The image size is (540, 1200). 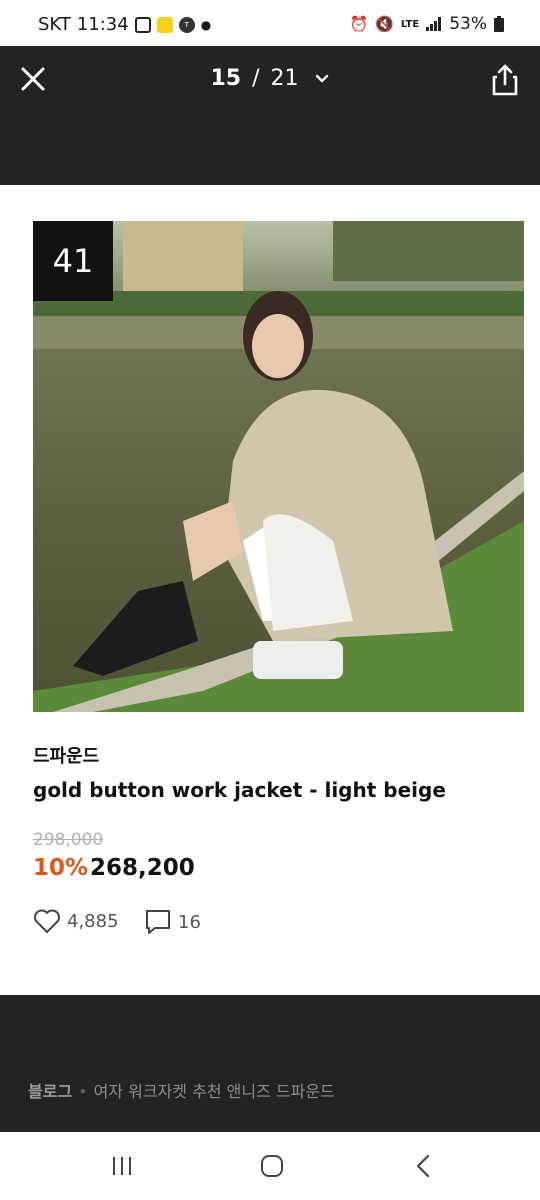 What do you see at coordinates (206, 24) in the screenshot?
I see `more-notifications-icon: ●` at bounding box center [206, 24].